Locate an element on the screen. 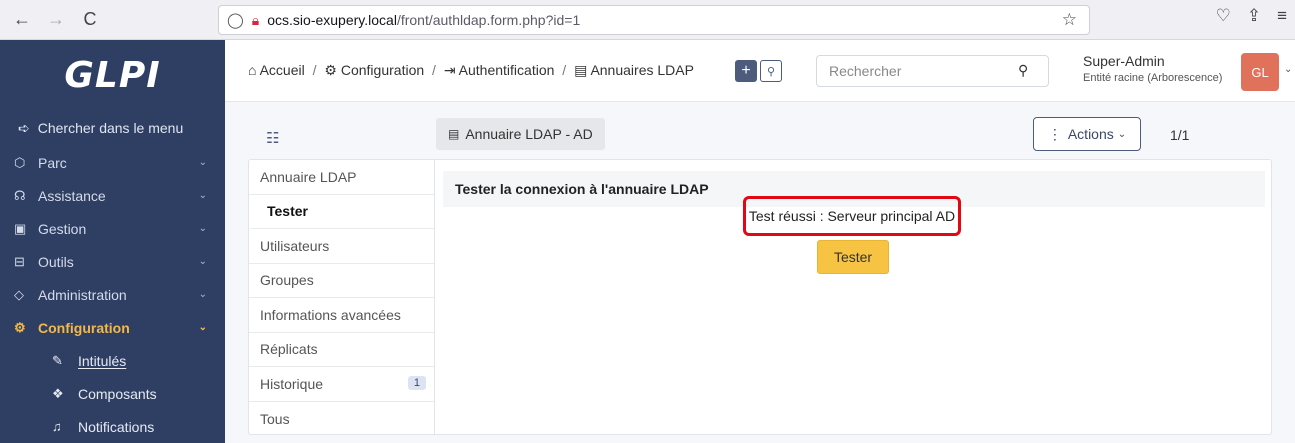  breadcrumb-item: Annuaires LDAP is located at coordinates (642, 70).